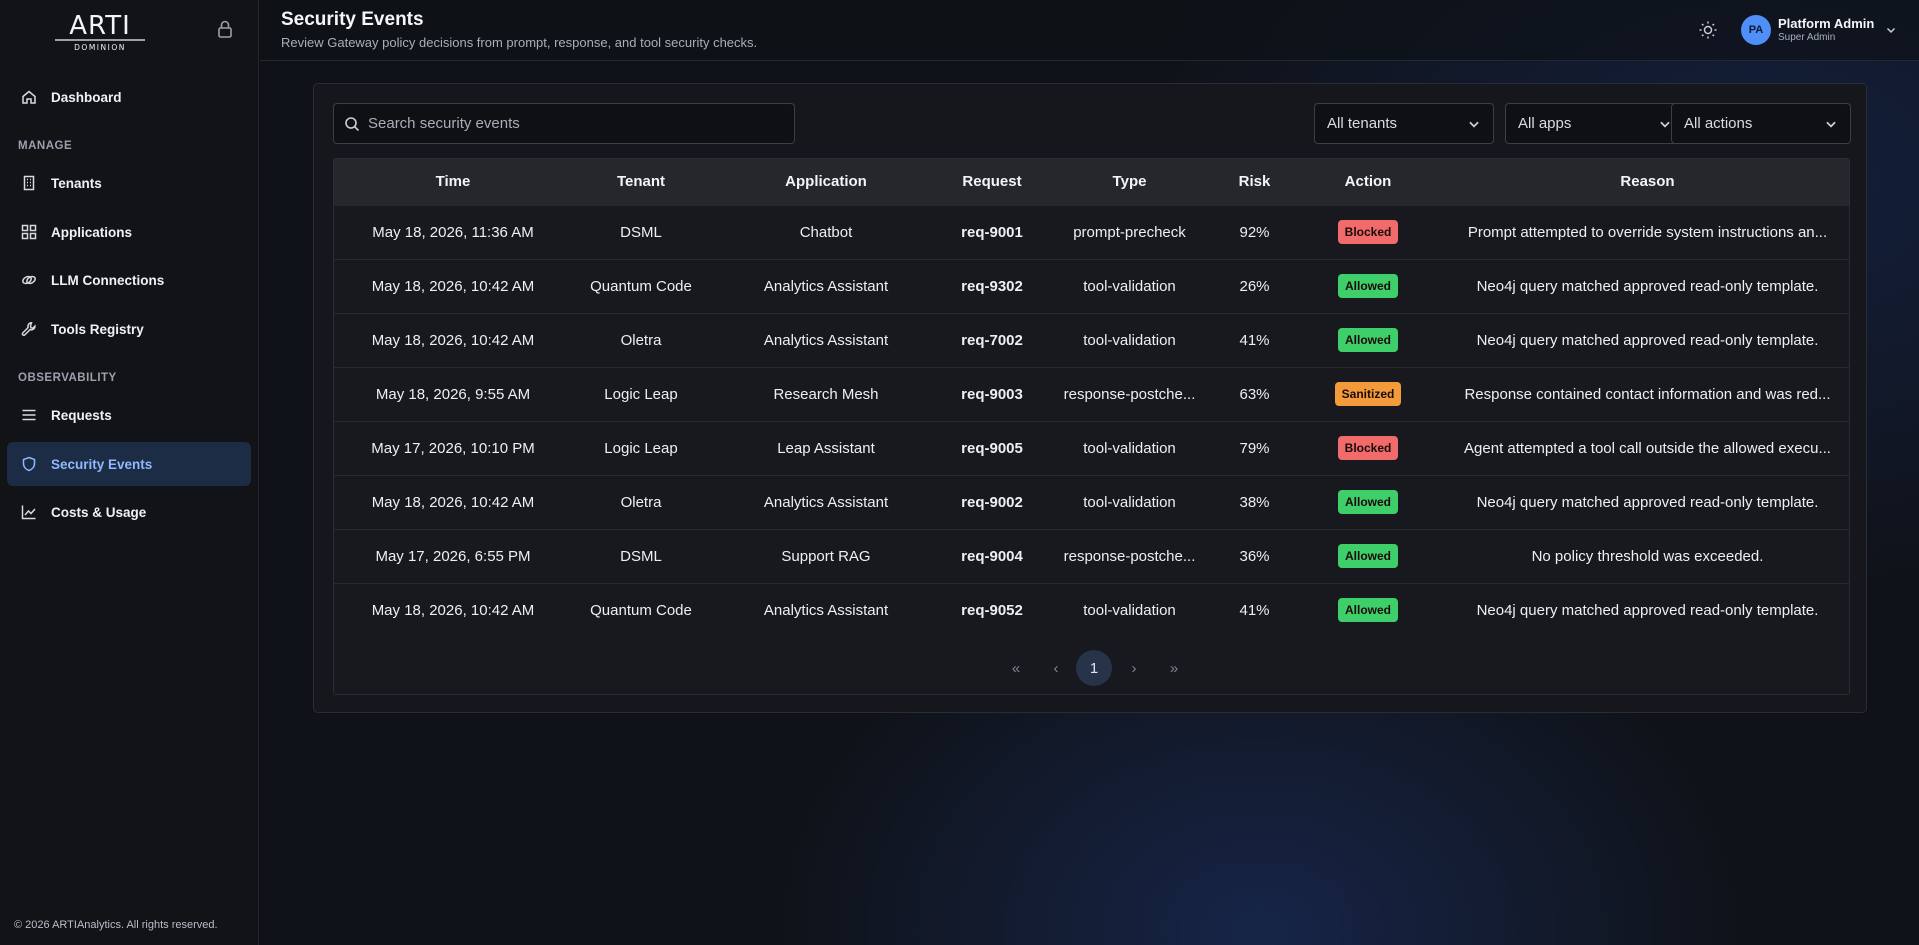  I want to click on column-header-type: Type, so click(1129, 182).